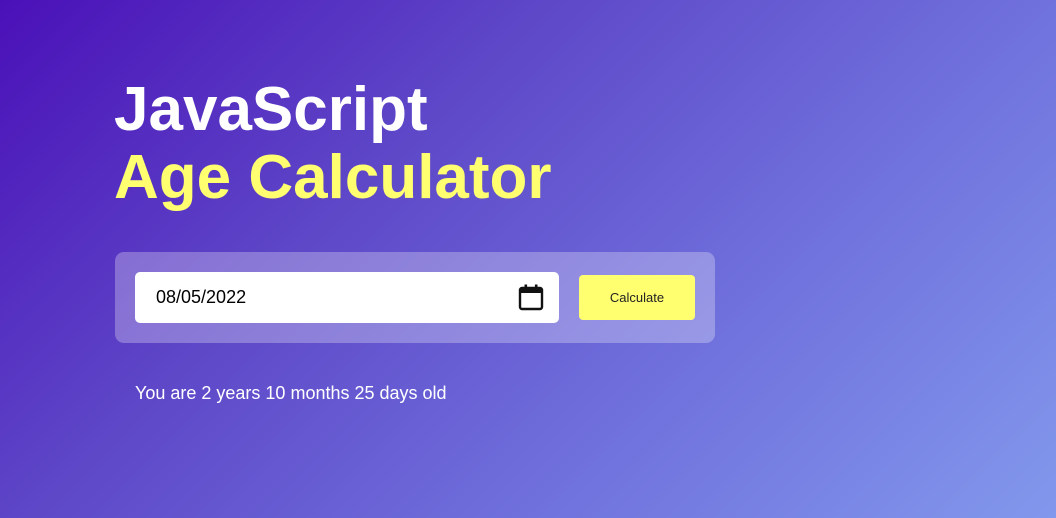  I want to click on calendar-icon, so click(531, 297).